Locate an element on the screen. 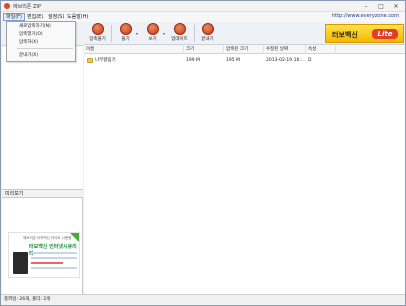 Image resolution: width=406 pixels, height=306 pixels. preview-panel-title: 미리보기 is located at coordinates (42, 193).